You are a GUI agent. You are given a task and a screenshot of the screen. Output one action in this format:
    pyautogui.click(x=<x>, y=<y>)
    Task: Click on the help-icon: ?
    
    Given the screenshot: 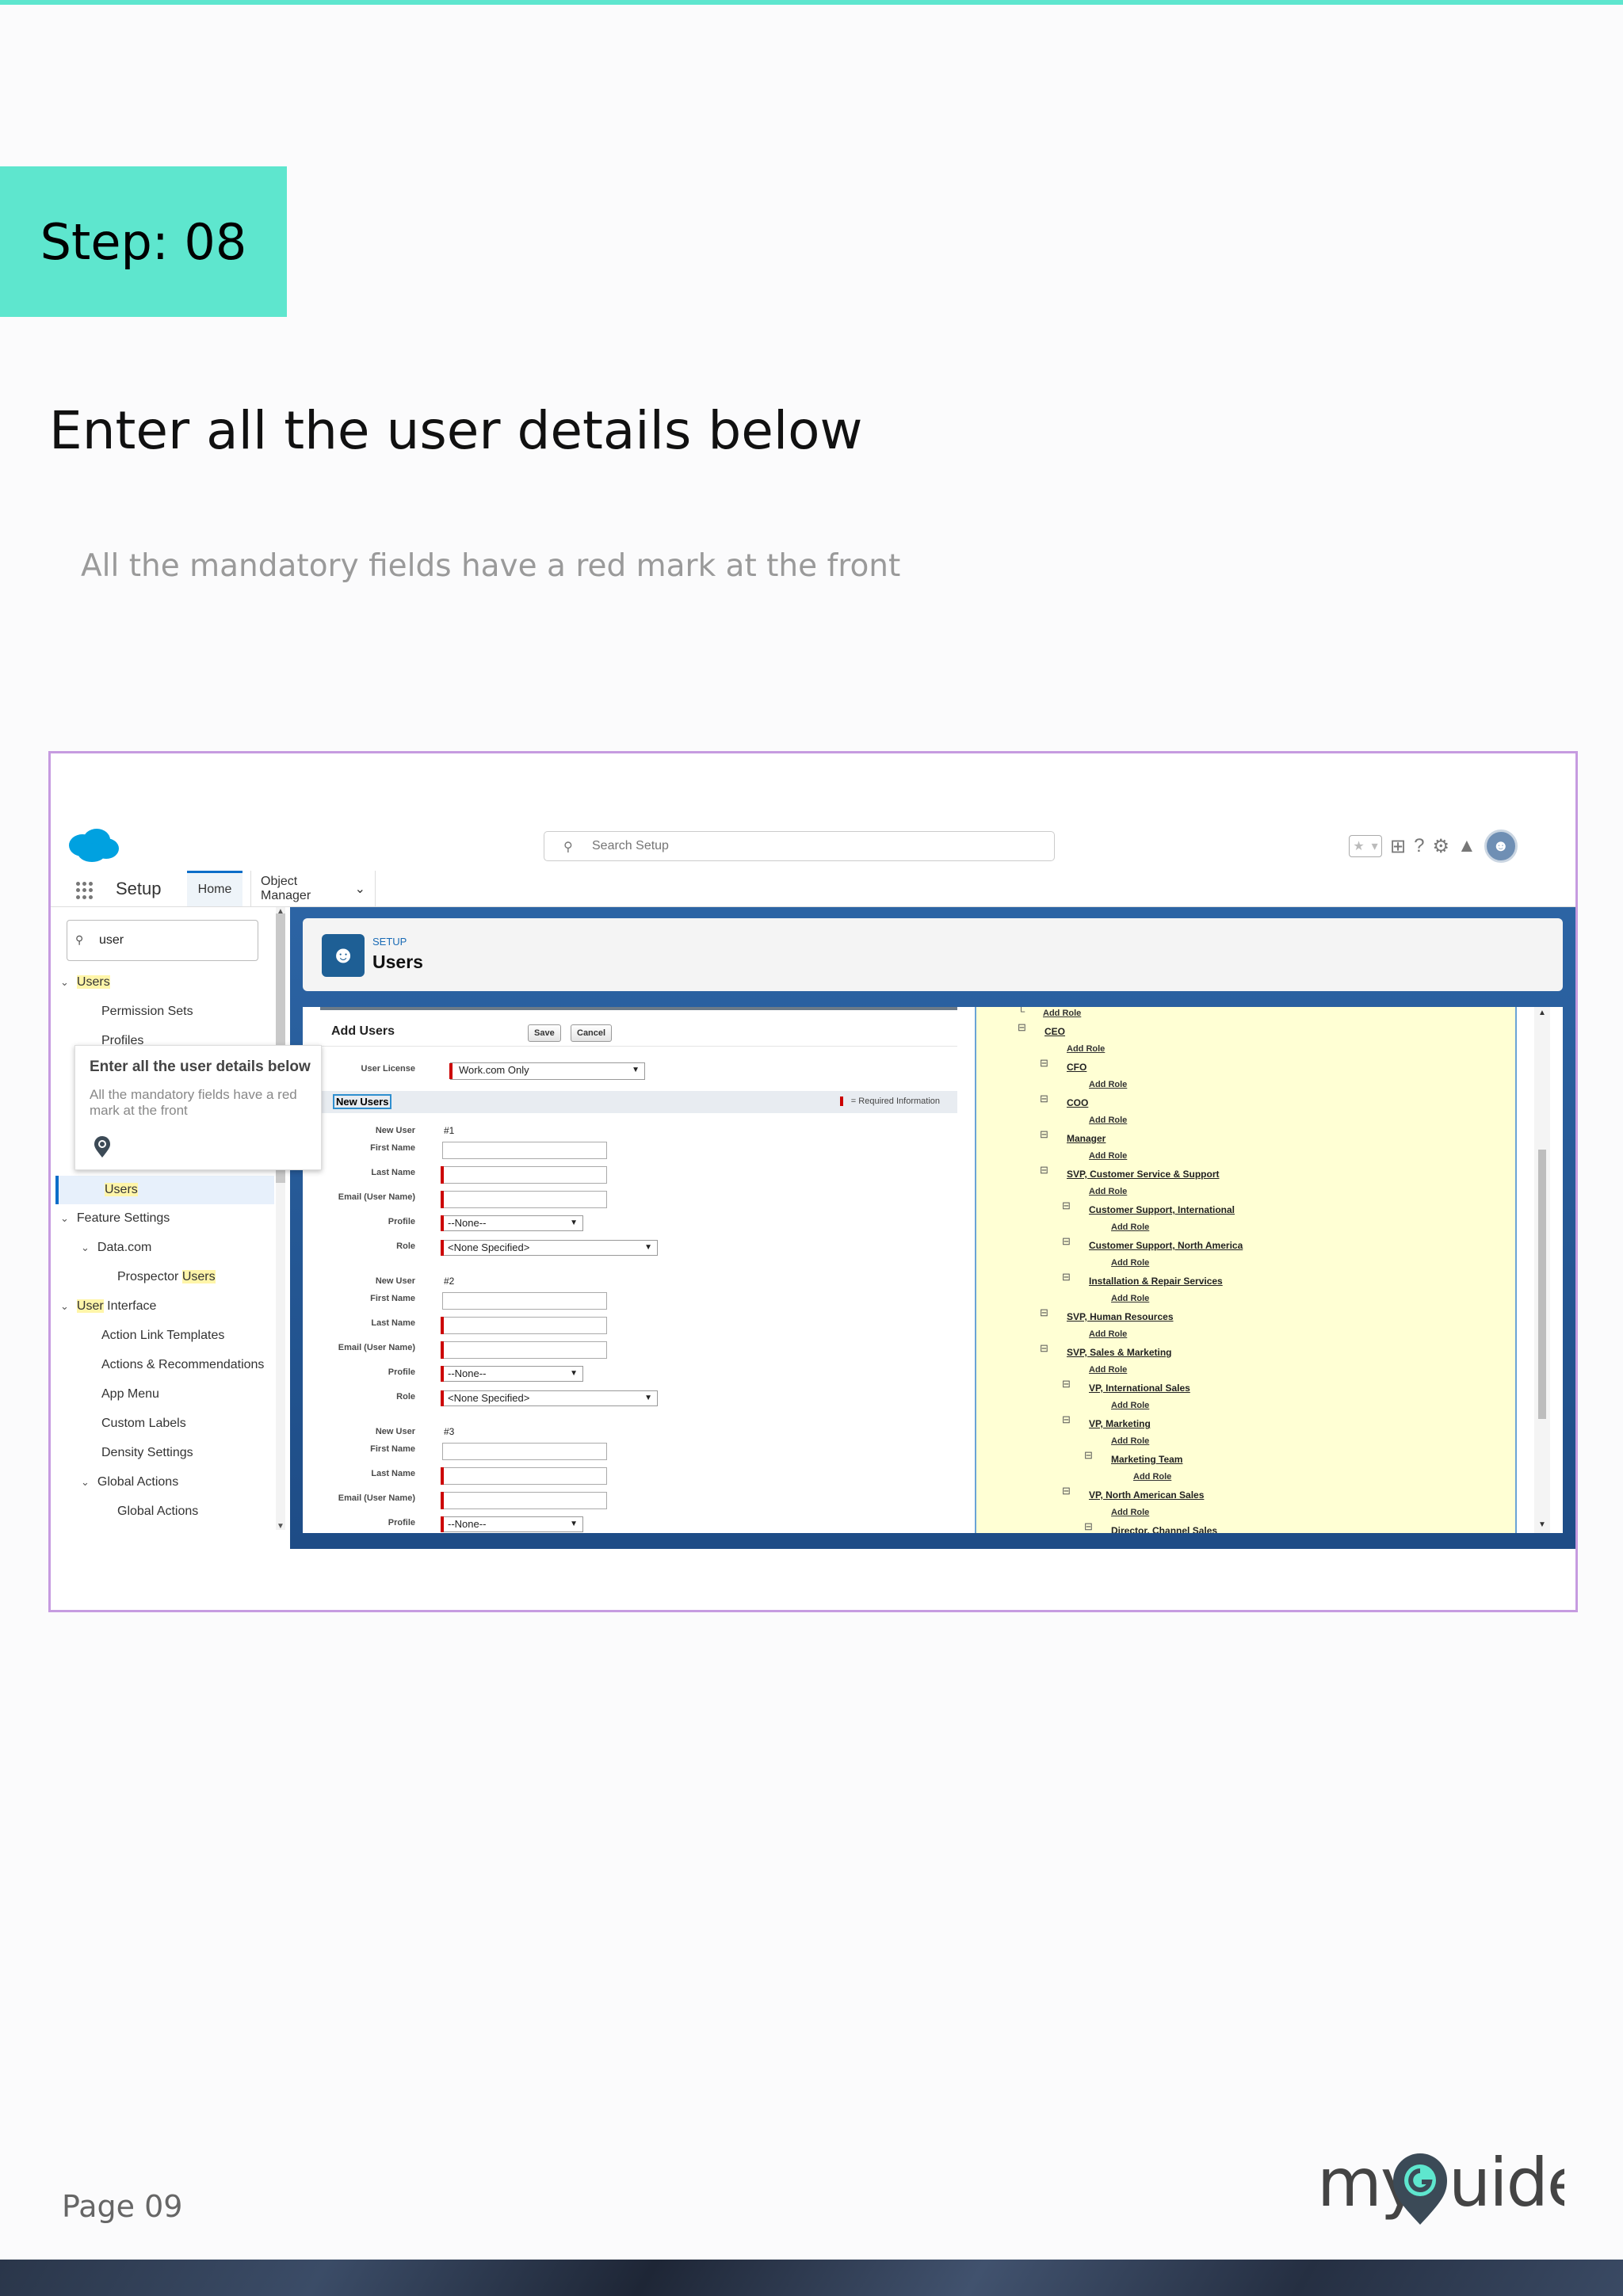 What is the action you would take?
    pyautogui.click(x=1419, y=846)
    